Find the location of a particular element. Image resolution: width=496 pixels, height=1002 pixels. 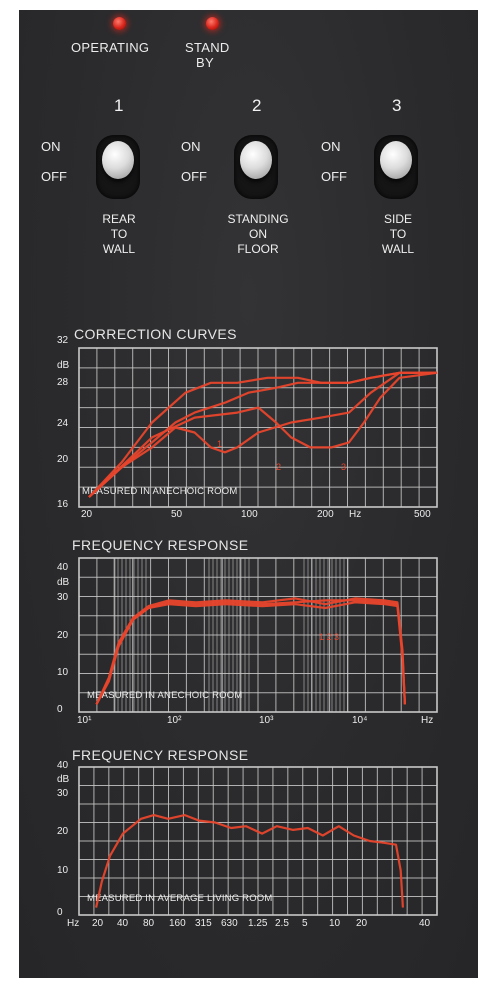

x-tick-label: 80 is located at coordinates (149, 923).